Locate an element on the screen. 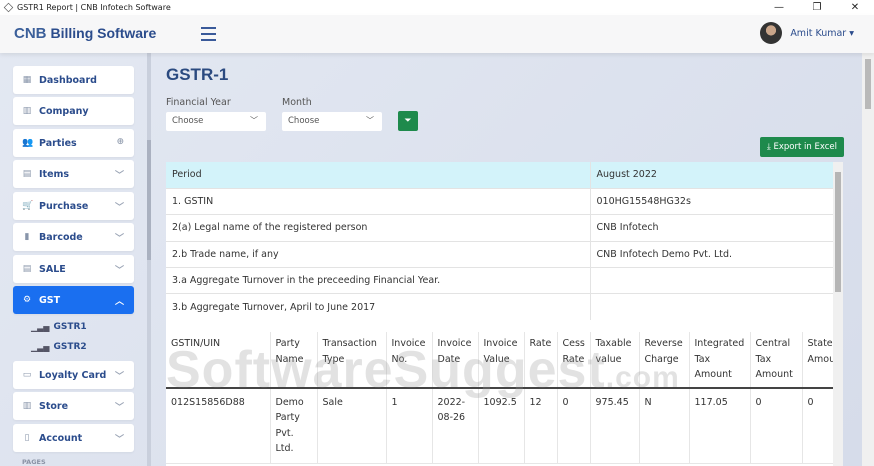 Image resolution: width=874 pixels, height=466 pixels. window-title: GSTR1 Report | CNB Infotech Software is located at coordinates (94, 7).